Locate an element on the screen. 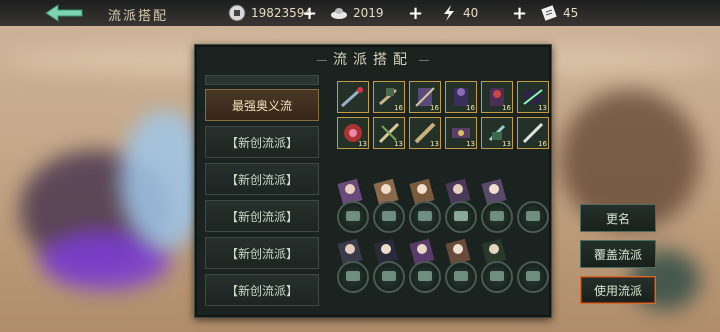  scroll-icon is located at coordinates (549, 13).